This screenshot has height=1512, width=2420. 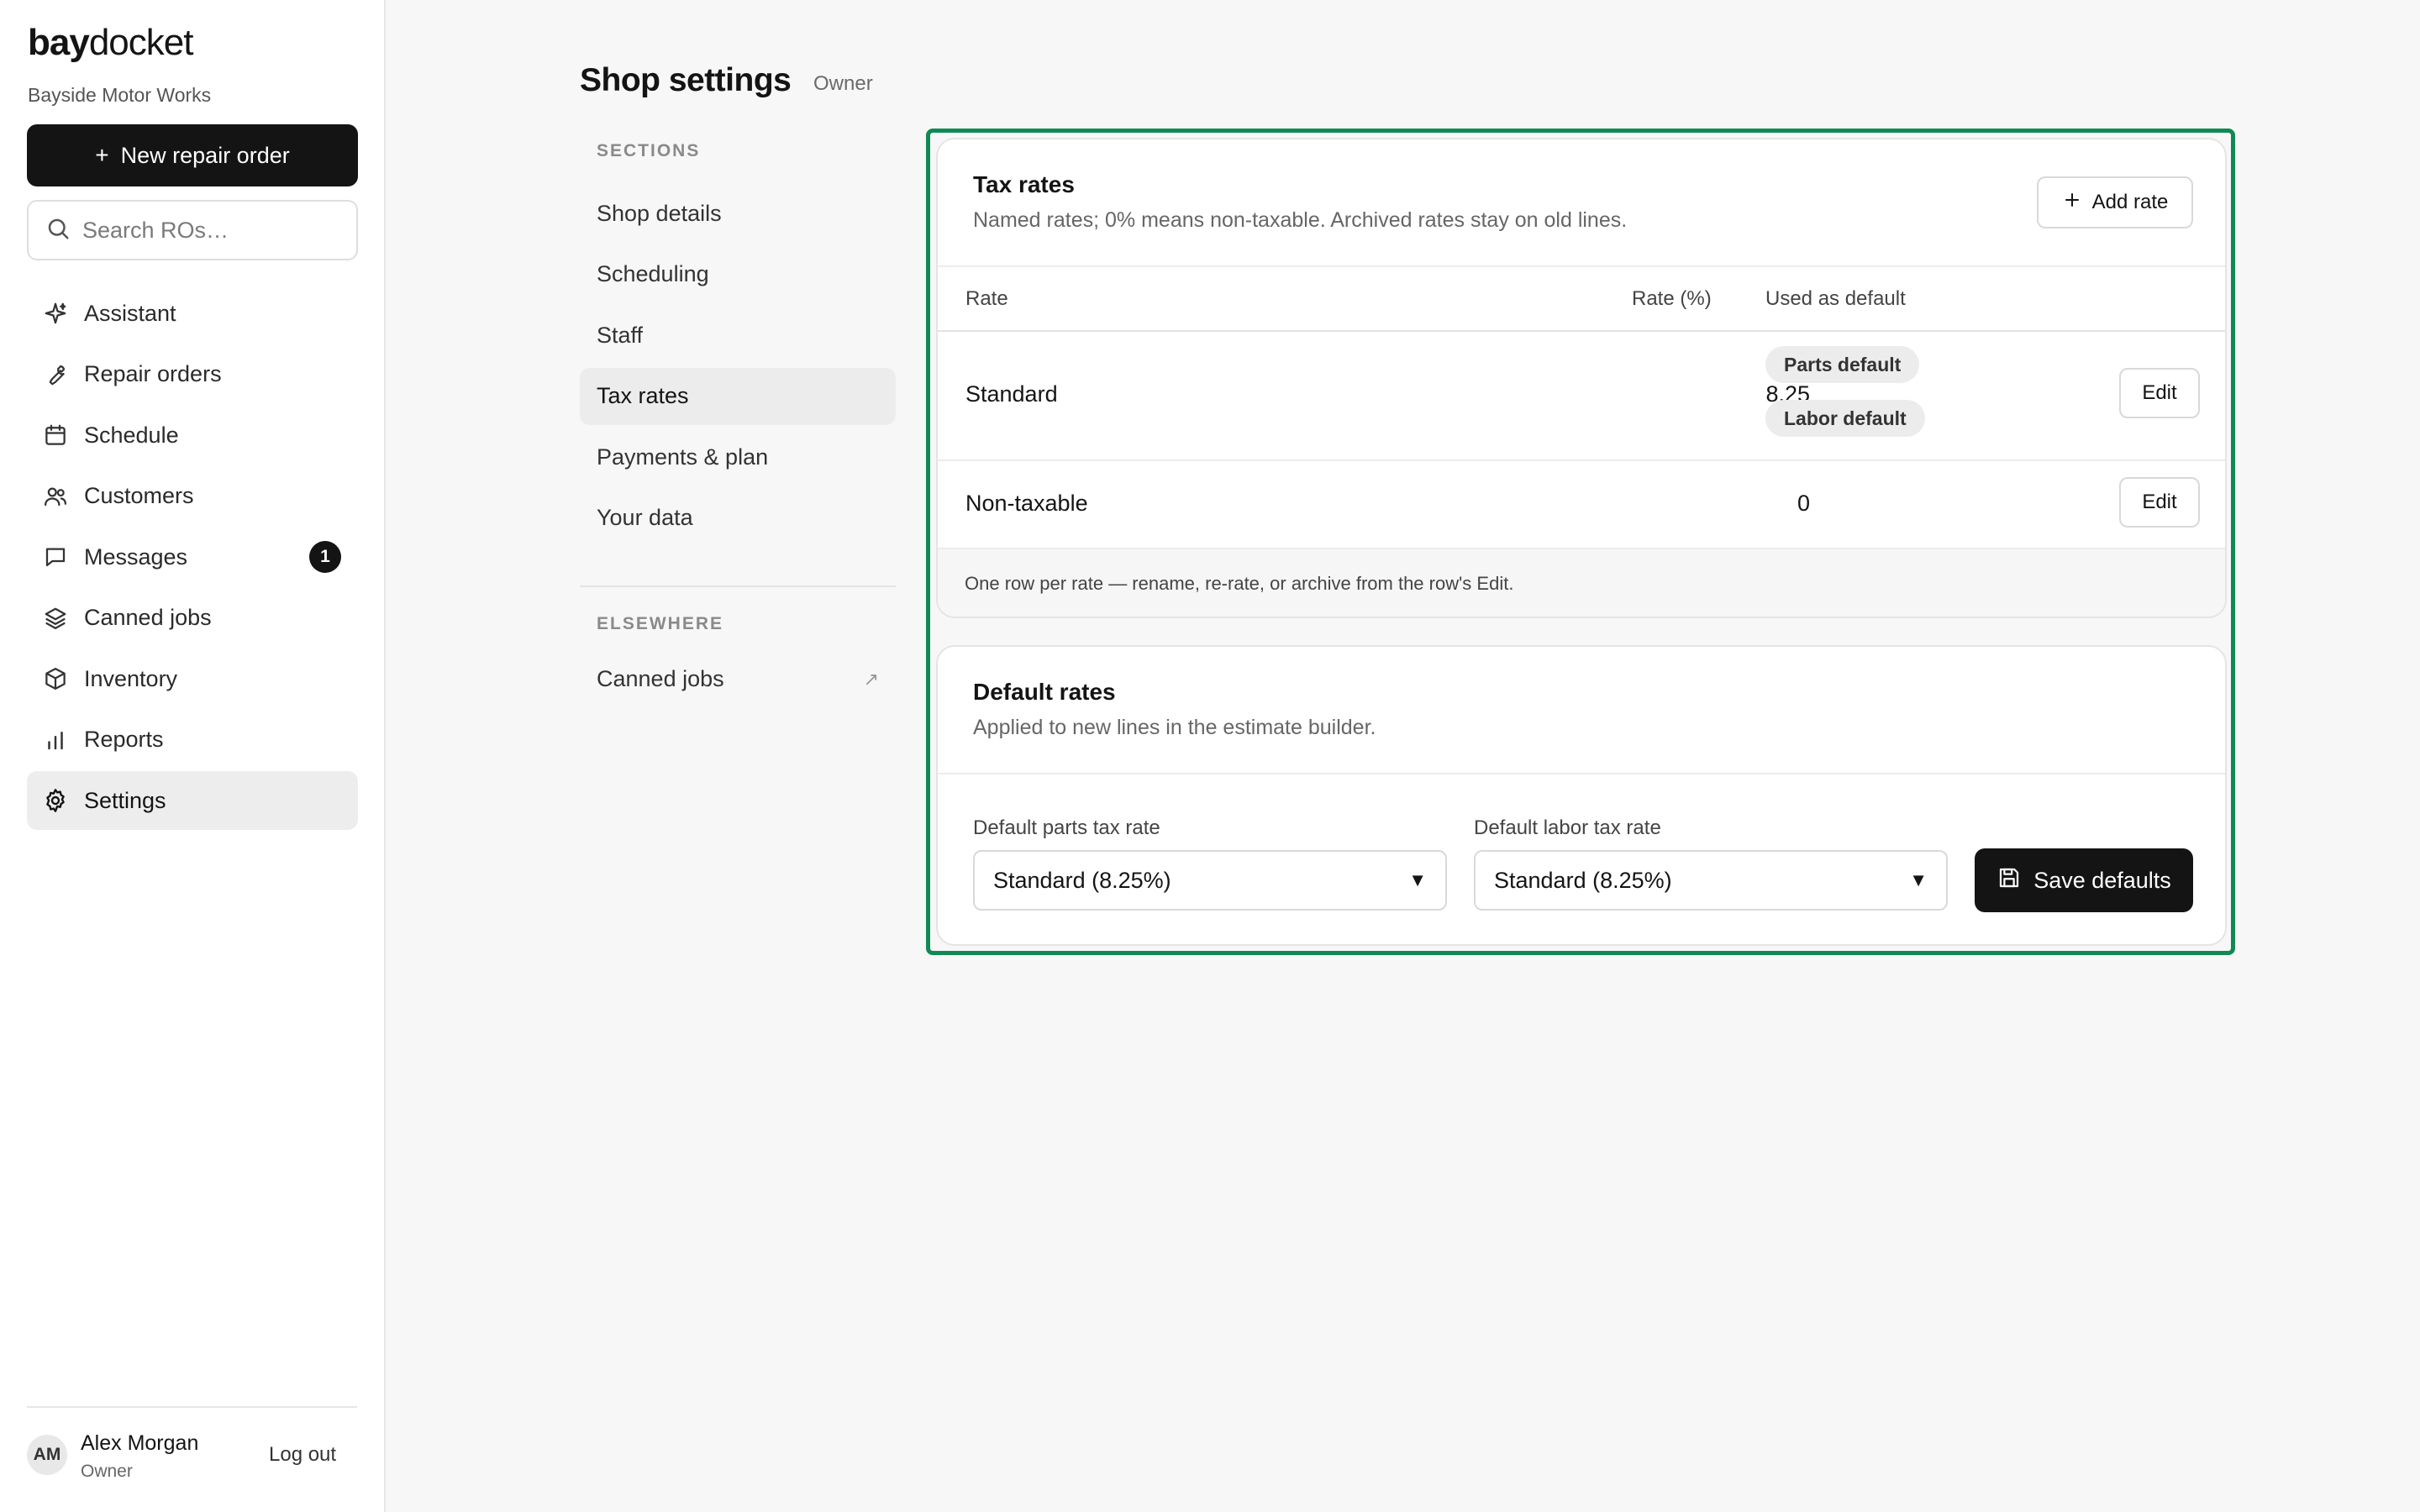 I want to click on default-labor-tax-select: Standard (8.25%) ▼, so click(x=1711, y=880).